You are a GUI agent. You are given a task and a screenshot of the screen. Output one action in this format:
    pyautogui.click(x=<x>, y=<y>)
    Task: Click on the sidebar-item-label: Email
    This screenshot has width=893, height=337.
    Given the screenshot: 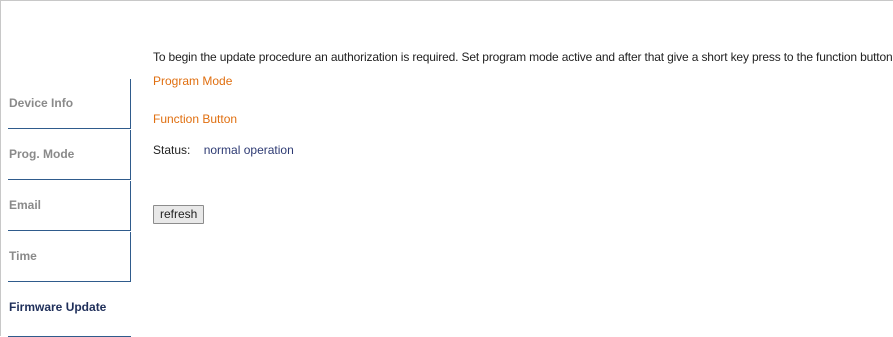 What is the action you would take?
    pyautogui.click(x=25, y=205)
    